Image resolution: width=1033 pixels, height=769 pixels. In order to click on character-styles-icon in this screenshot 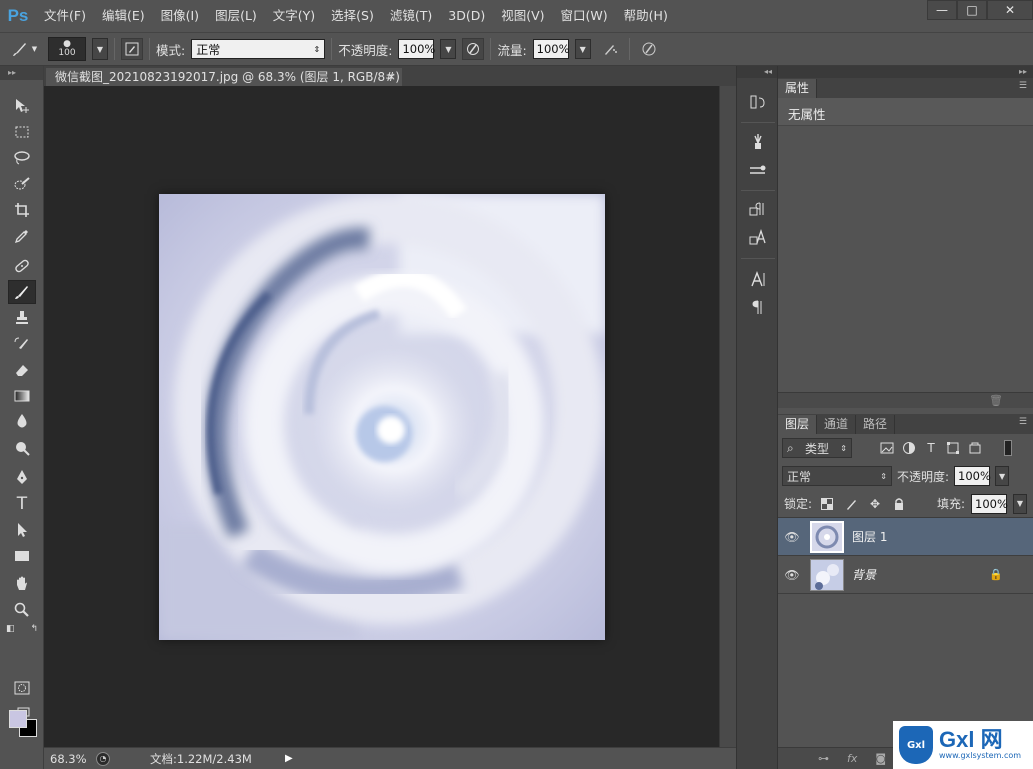, I will do `click(758, 238)`.